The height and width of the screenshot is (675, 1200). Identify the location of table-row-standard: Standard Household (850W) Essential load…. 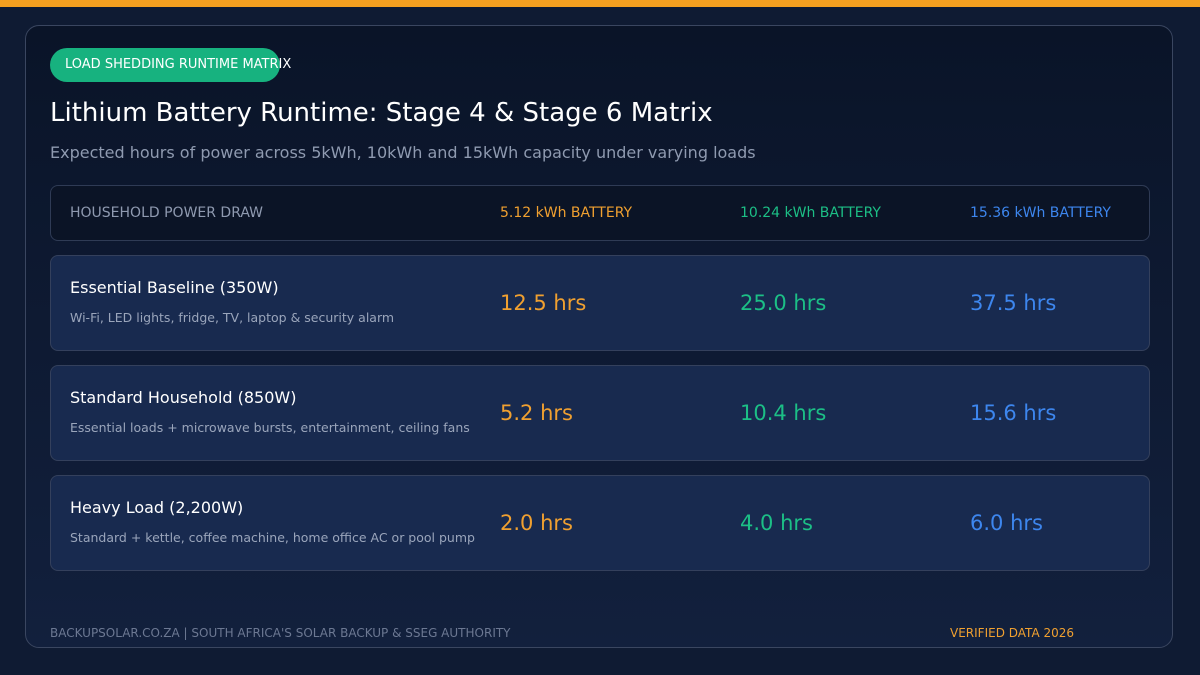
(600, 413).